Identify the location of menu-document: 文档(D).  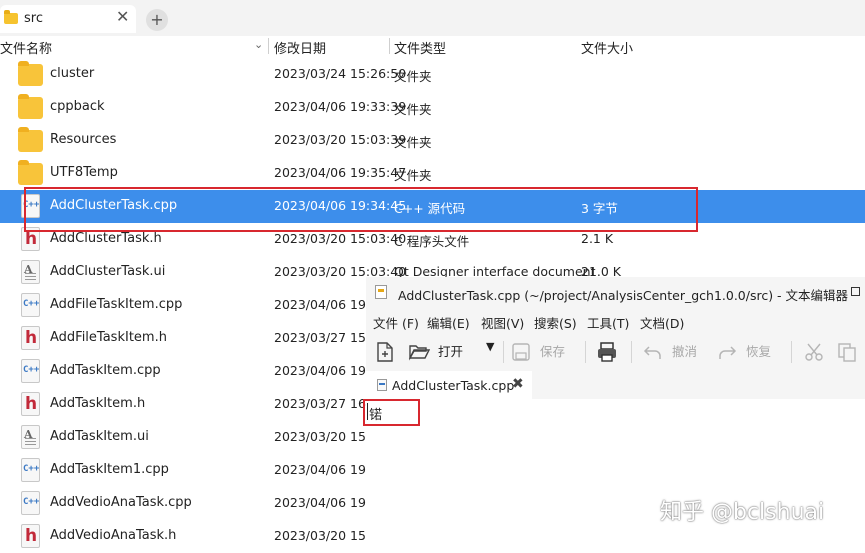
(662, 322).